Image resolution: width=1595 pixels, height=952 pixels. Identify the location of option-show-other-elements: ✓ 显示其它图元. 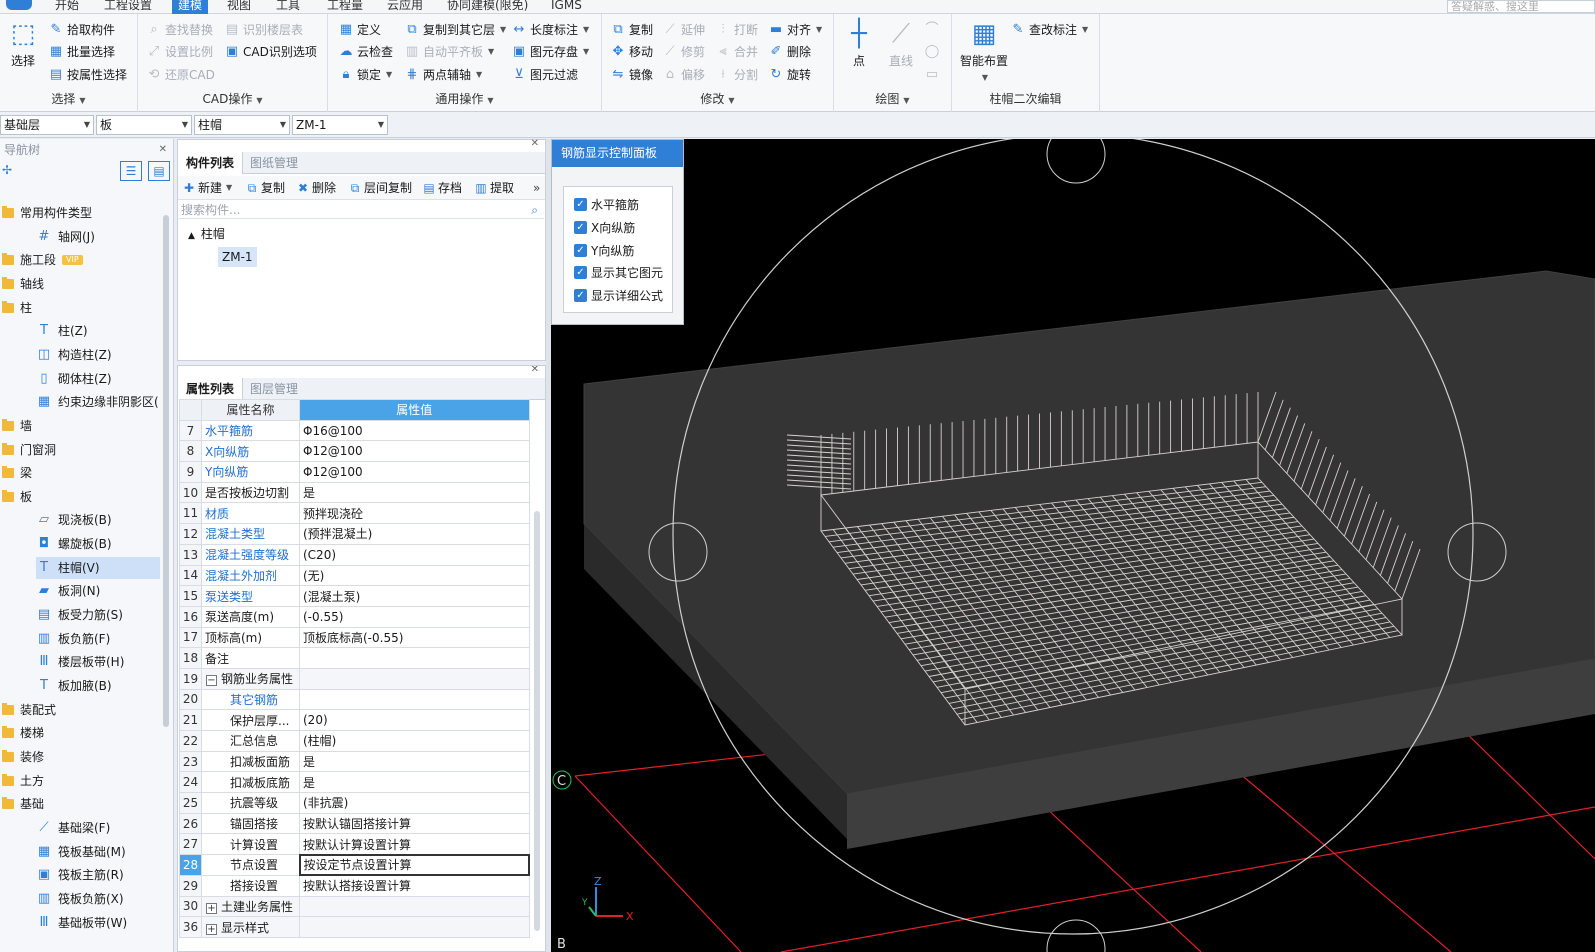
(618, 272).